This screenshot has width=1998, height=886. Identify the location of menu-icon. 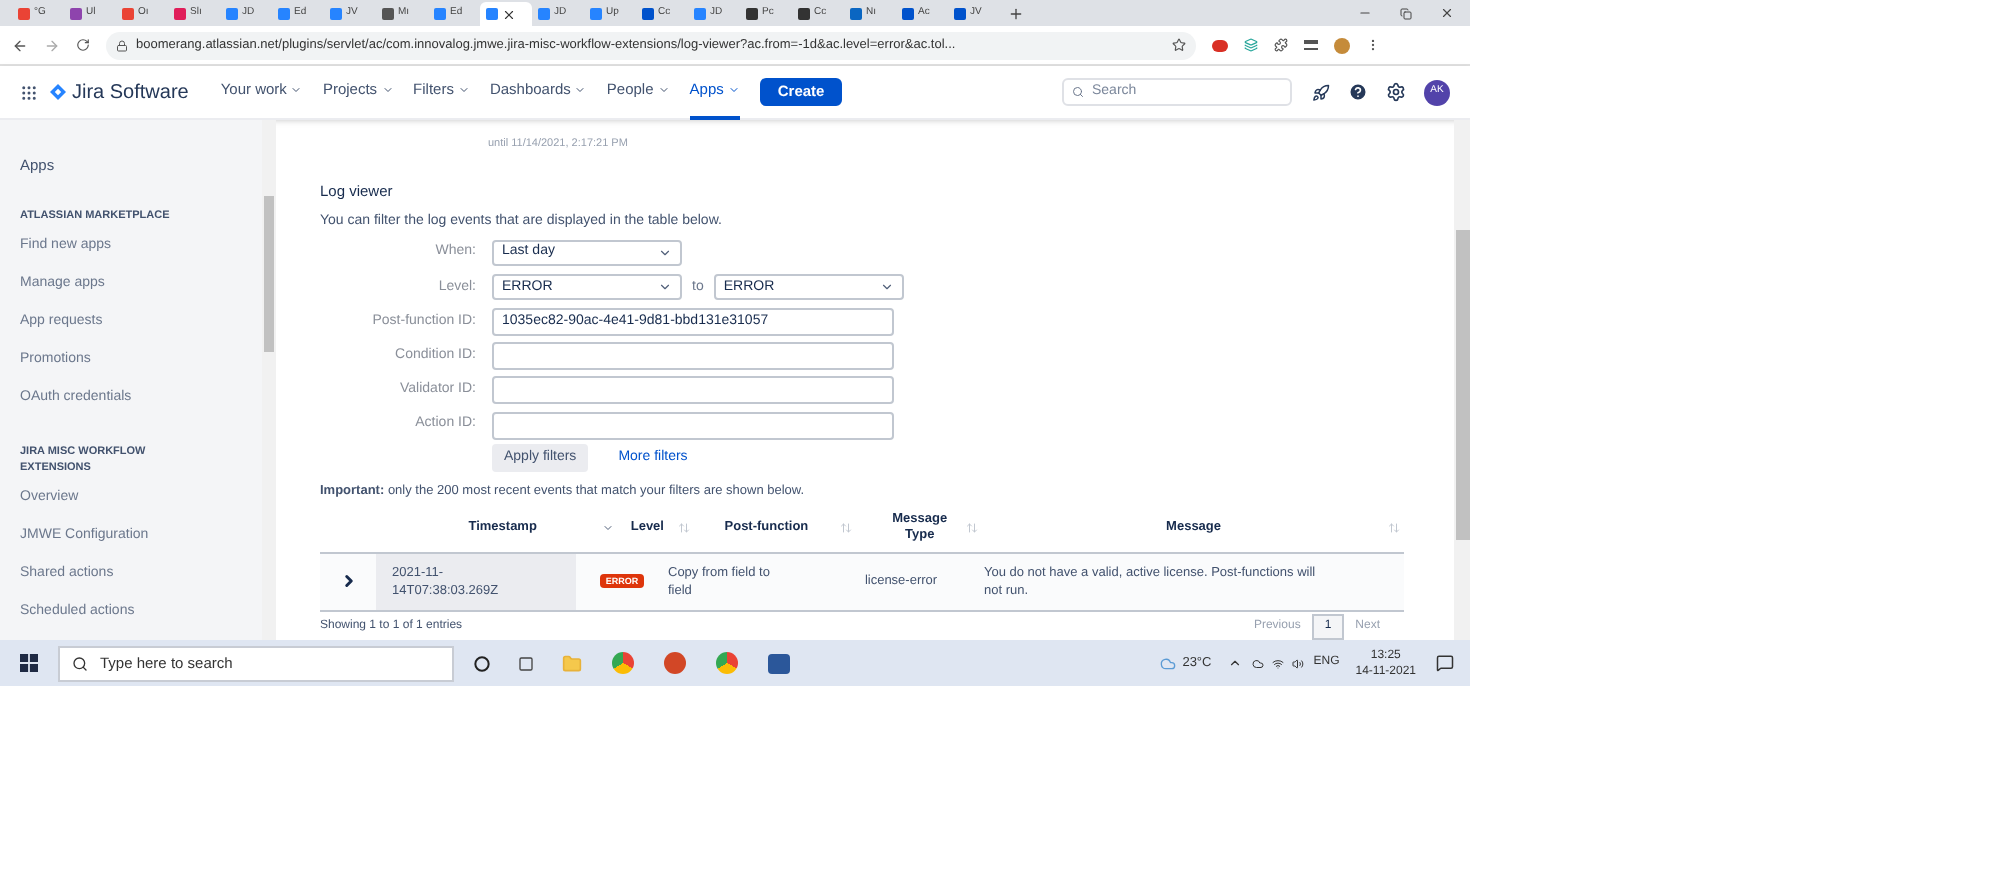
(1373, 45).